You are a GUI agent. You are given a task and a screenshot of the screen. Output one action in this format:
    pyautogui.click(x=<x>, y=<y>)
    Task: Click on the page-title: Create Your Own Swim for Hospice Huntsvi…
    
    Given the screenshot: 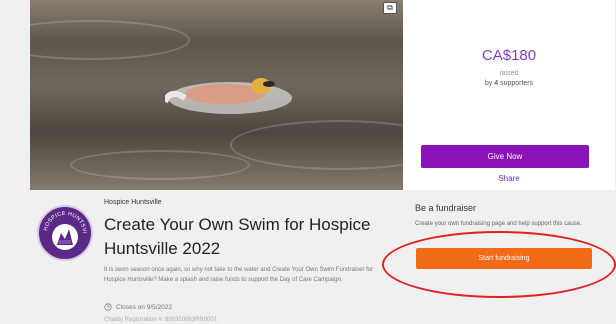 What is the action you would take?
    pyautogui.click(x=237, y=236)
    